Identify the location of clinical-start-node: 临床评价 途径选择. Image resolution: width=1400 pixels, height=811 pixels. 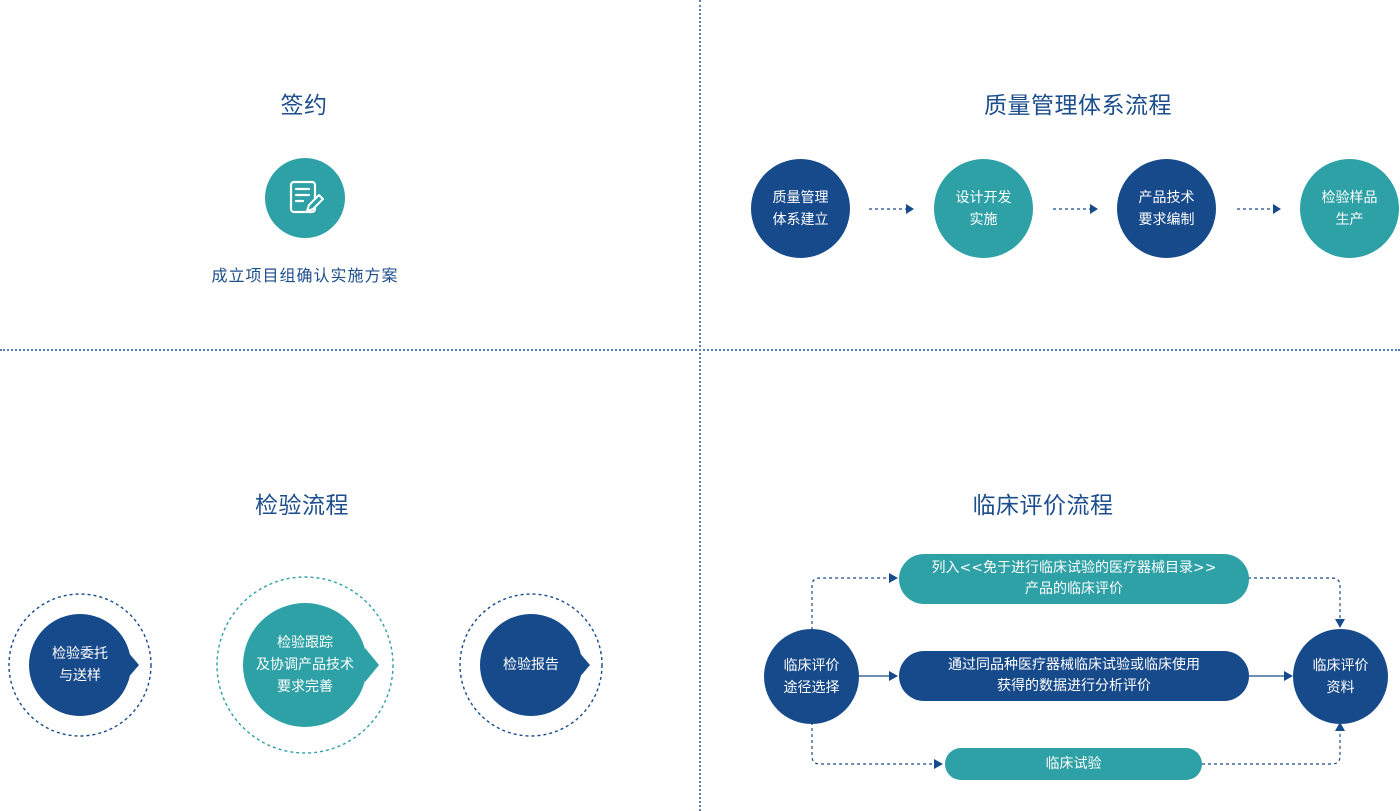
(811, 676).